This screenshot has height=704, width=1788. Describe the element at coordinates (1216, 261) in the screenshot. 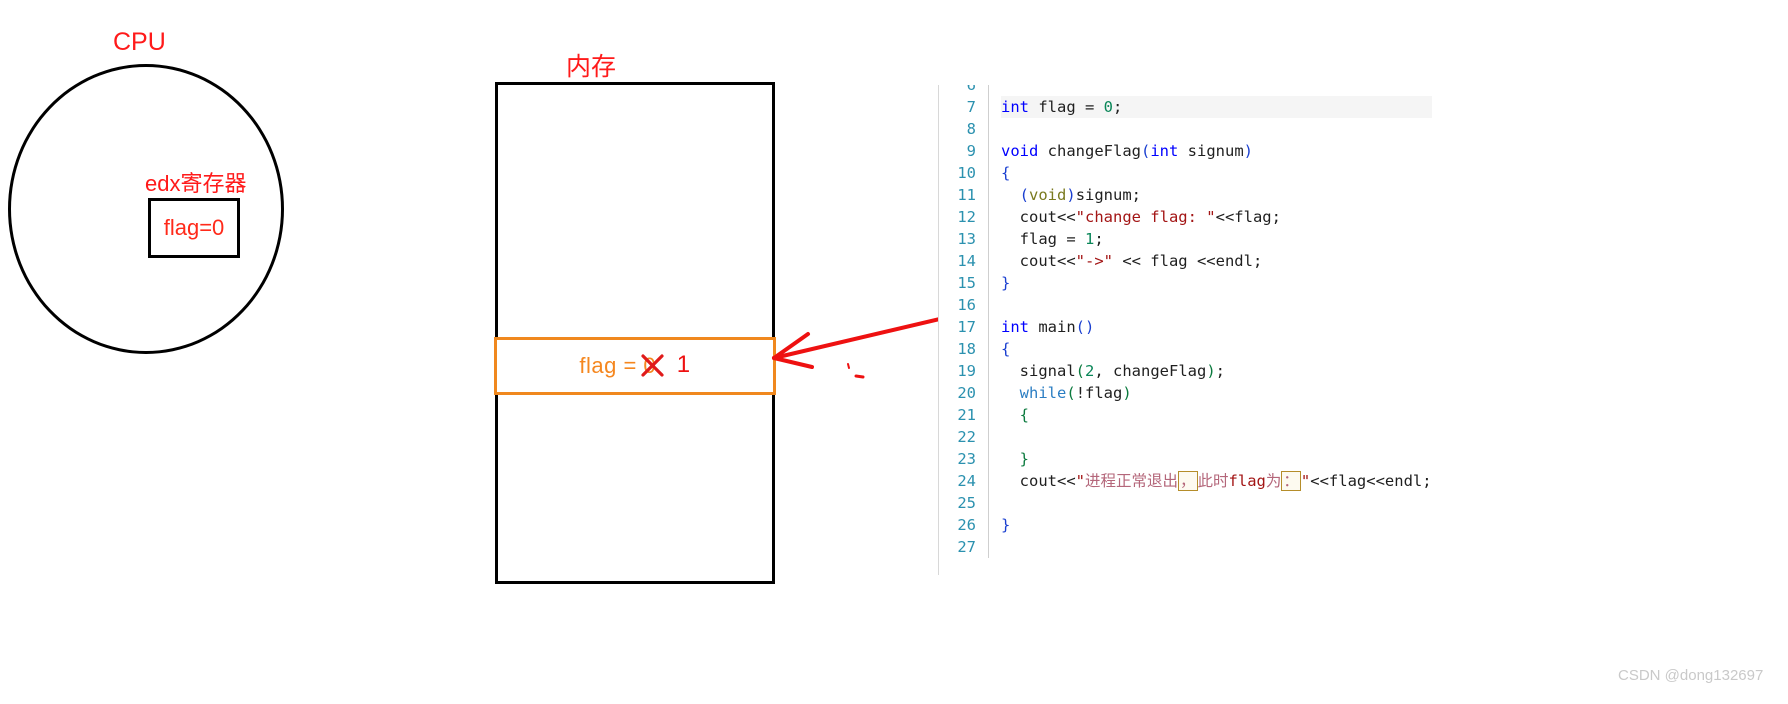

I see `code-line-text: cout<<"->" << flag <<endl;` at that location.